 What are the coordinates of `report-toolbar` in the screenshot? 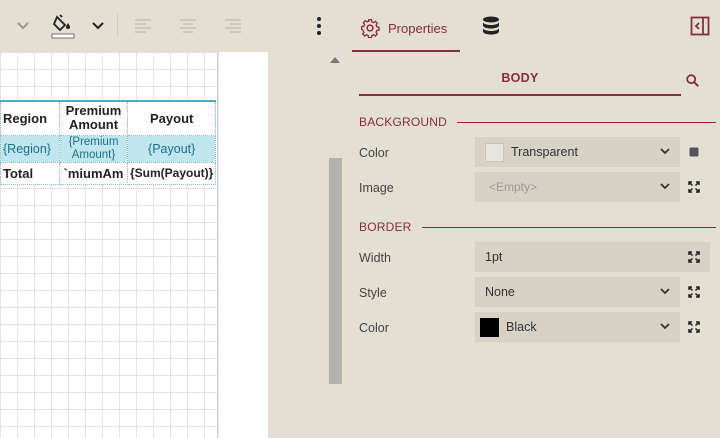 It's located at (172, 26).